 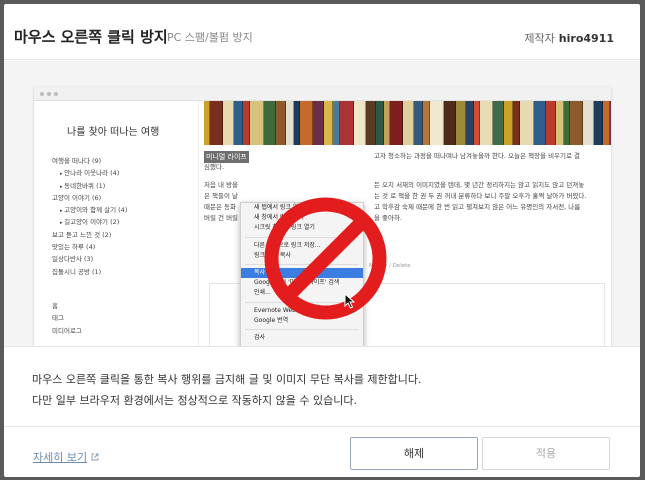 I want to click on paragraph-line: 심했다., so click(x=214, y=167).